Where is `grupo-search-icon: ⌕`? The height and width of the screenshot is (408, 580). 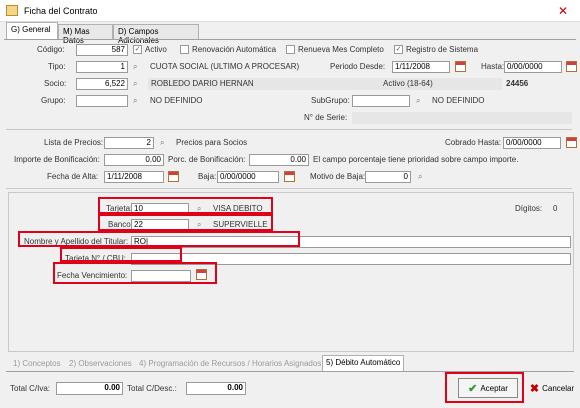 grupo-search-icon: ⌕ is located at coordinates (137, 100).